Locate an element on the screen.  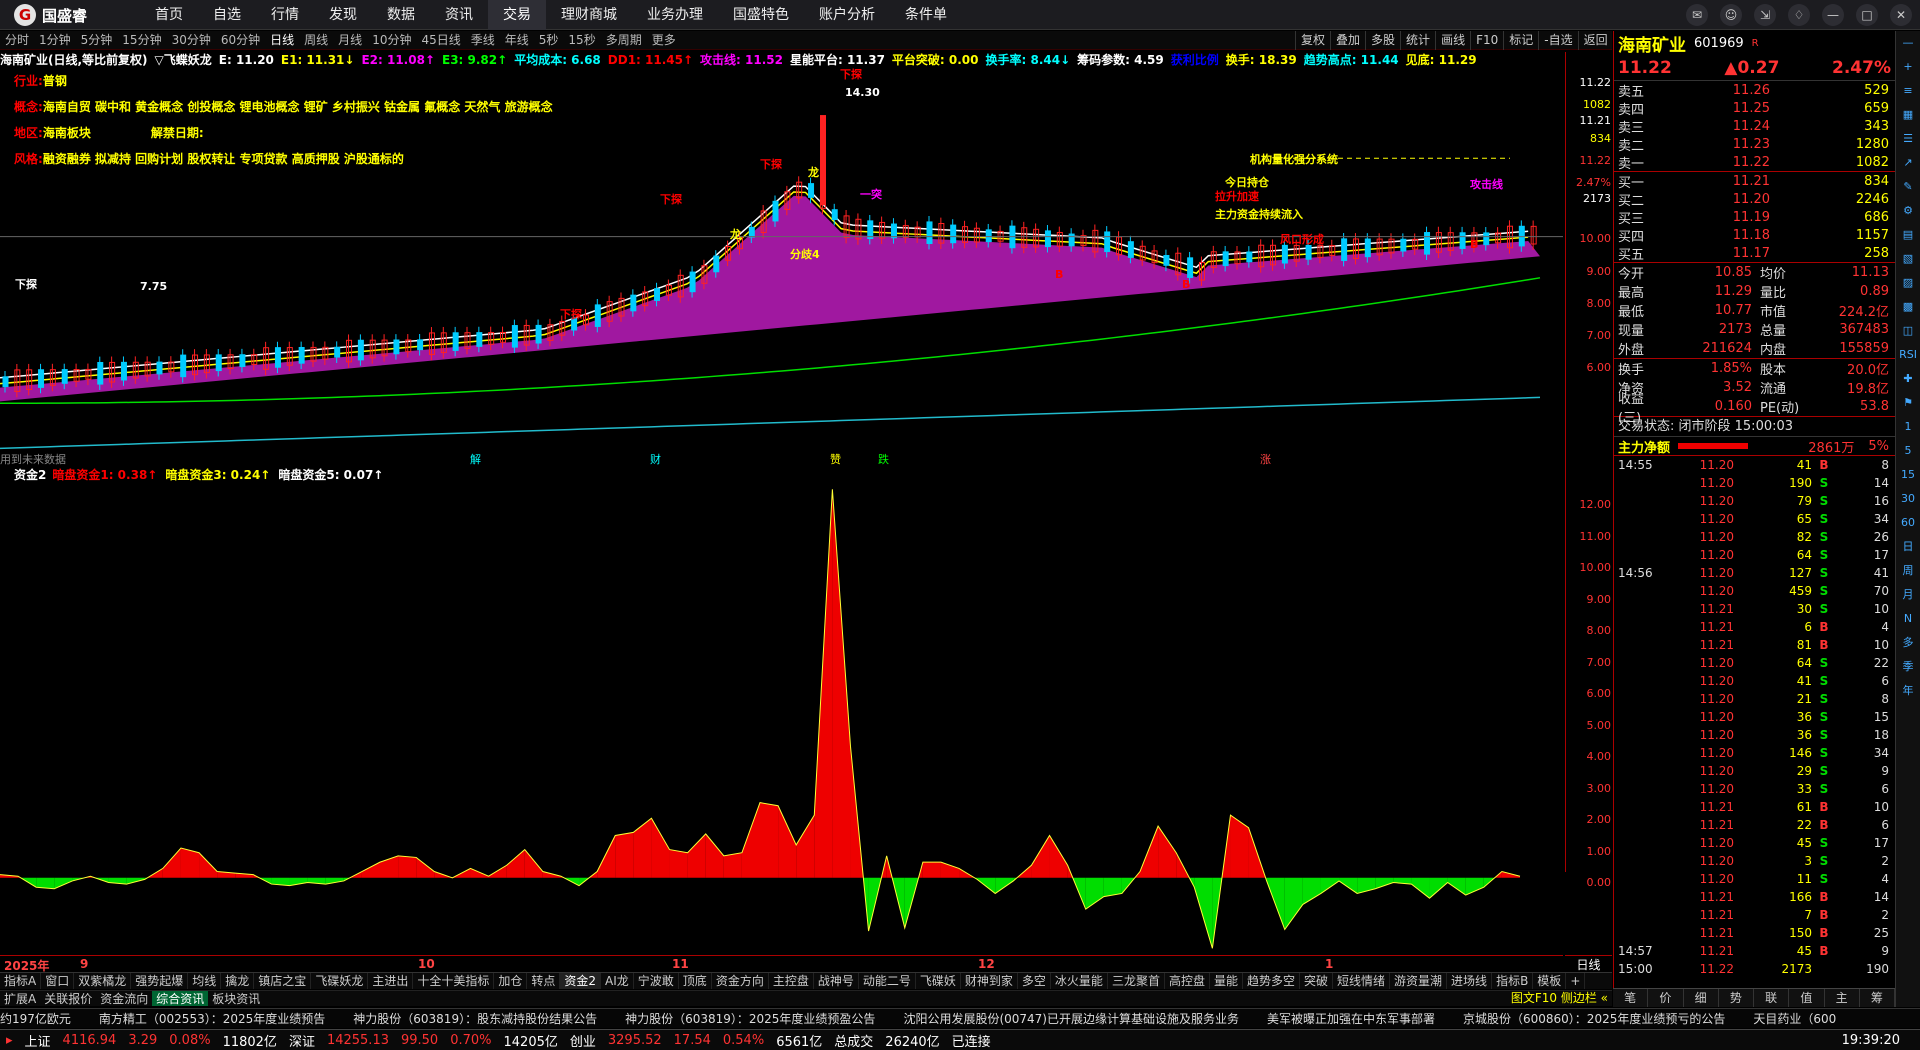
indicator-tab: 进场线 is located at coordinates (1470, 981).